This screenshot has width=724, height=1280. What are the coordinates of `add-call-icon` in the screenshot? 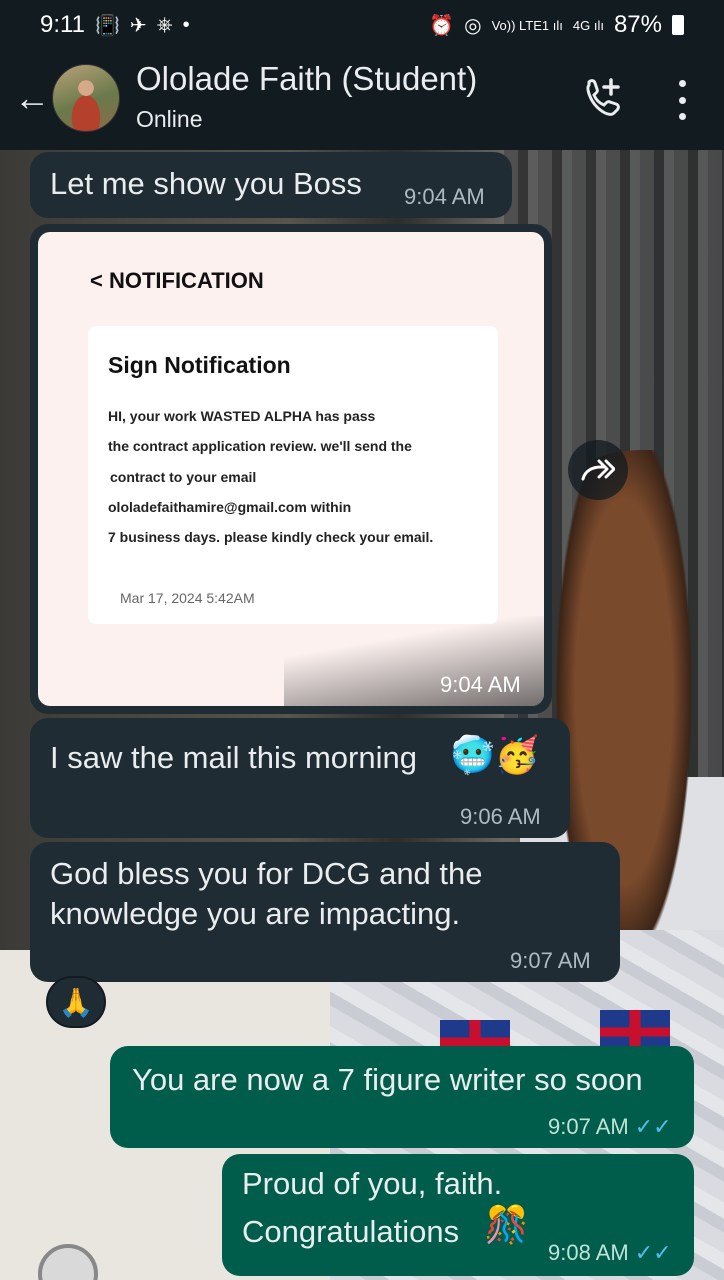 It's located at (602, 98).